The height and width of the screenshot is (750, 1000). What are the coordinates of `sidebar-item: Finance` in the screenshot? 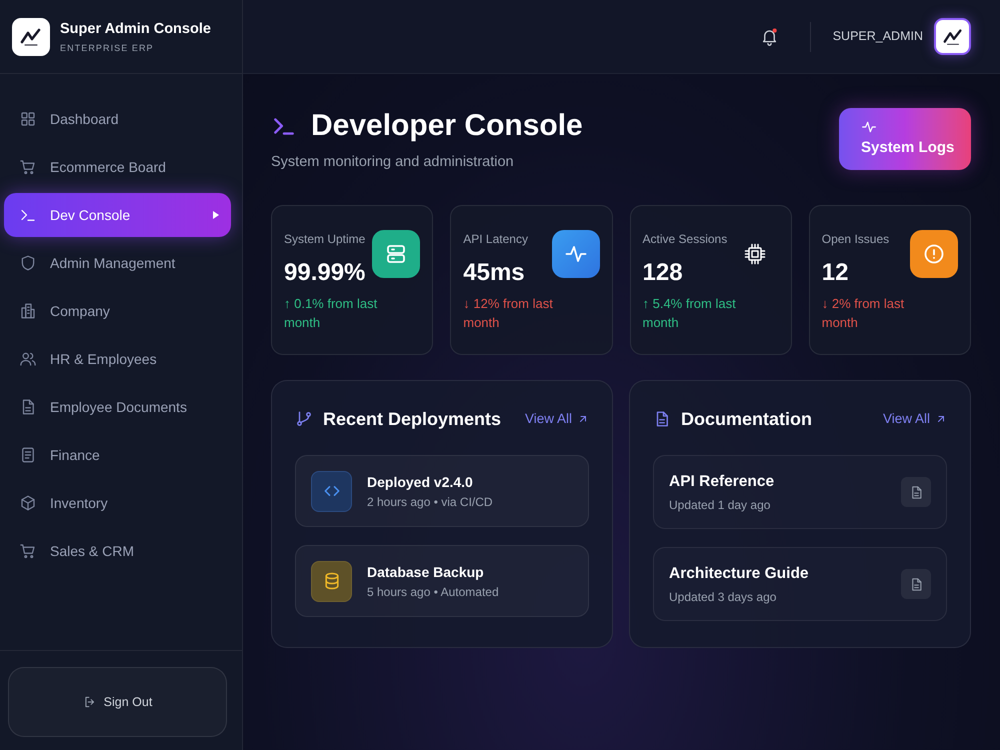 It's located at (117, 455).